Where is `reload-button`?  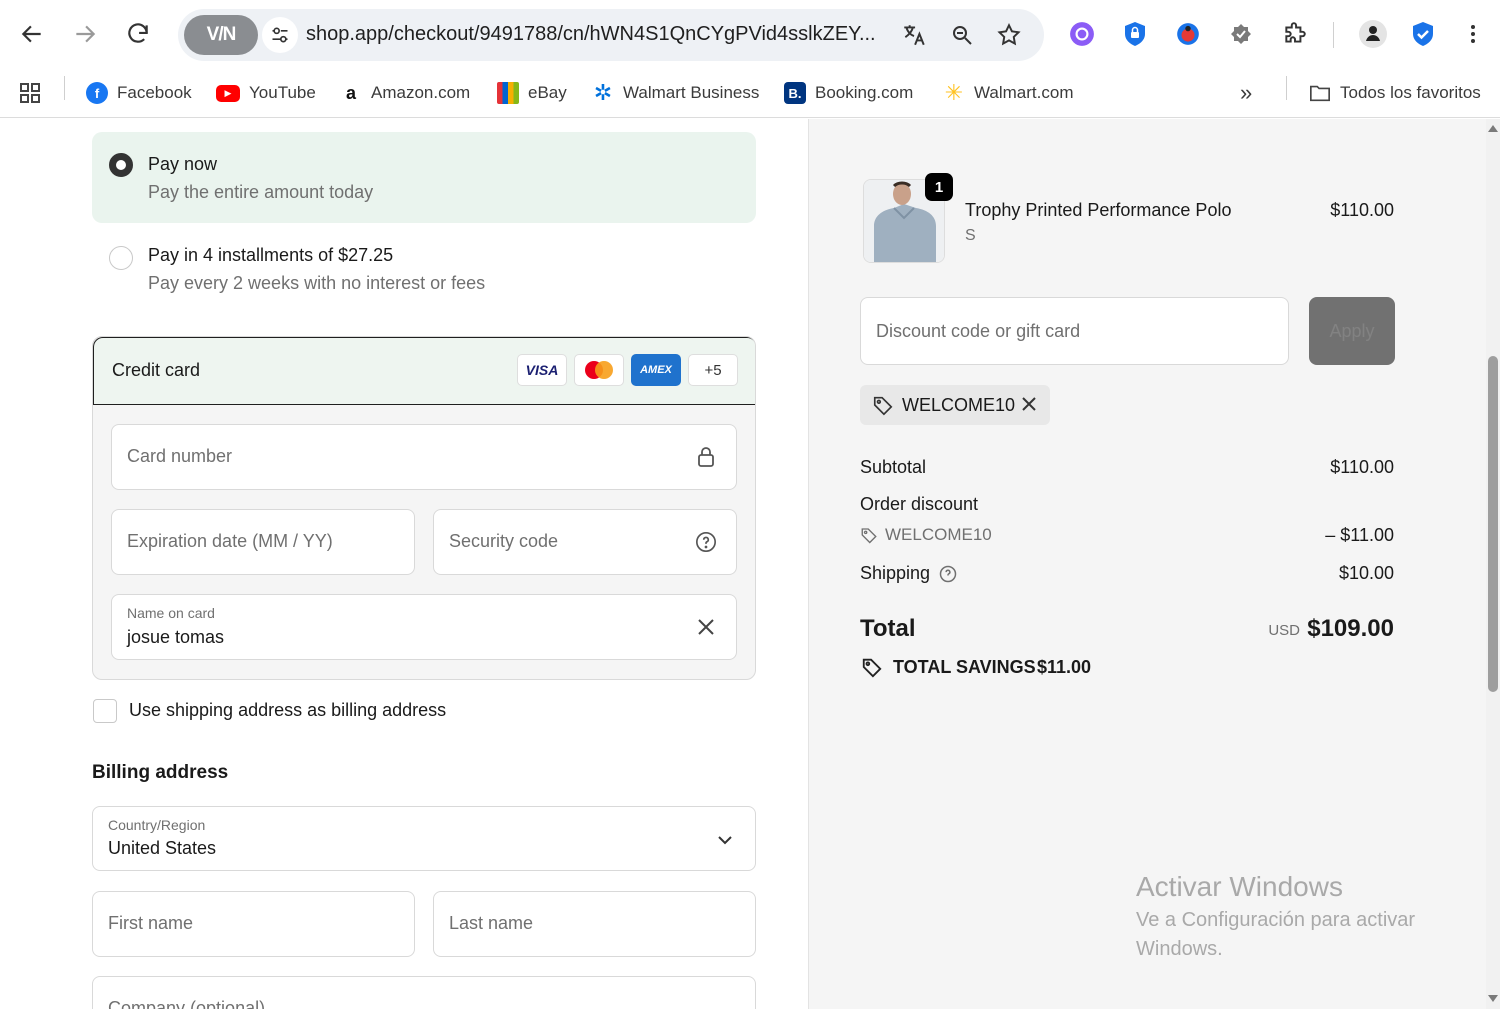 reload-button is located at coordinates (138, 34).